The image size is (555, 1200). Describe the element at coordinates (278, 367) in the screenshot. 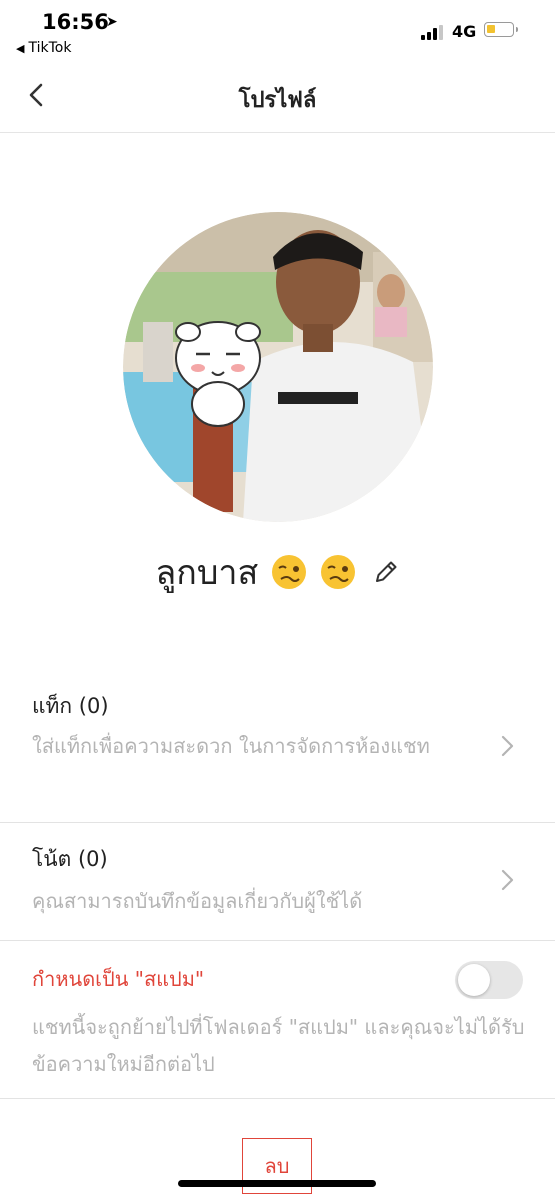

I see `avatar` at that location.